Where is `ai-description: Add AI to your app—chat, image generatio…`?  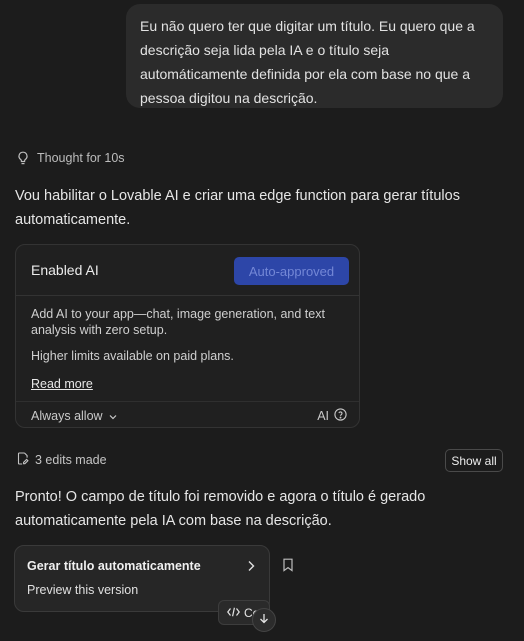
ai-description: Add AI to your app—chat, image generatio… is located at coordinates (178, 322).